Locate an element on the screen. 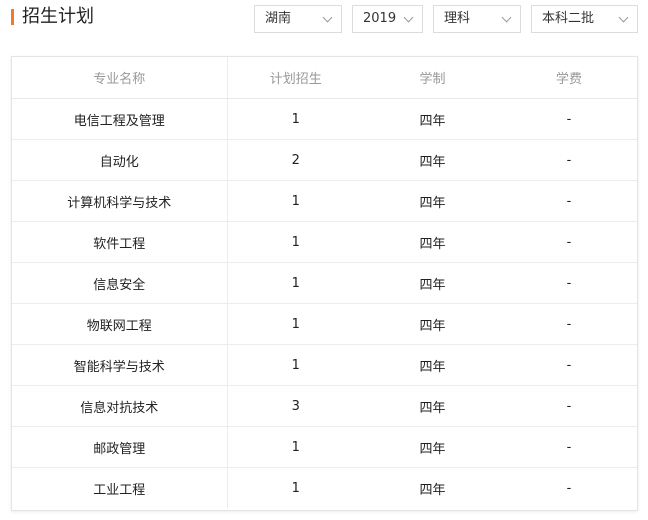 This screenshot has width=648, height=520. major-cell: 信息对抗技术 is located at coordinates (120, 406).